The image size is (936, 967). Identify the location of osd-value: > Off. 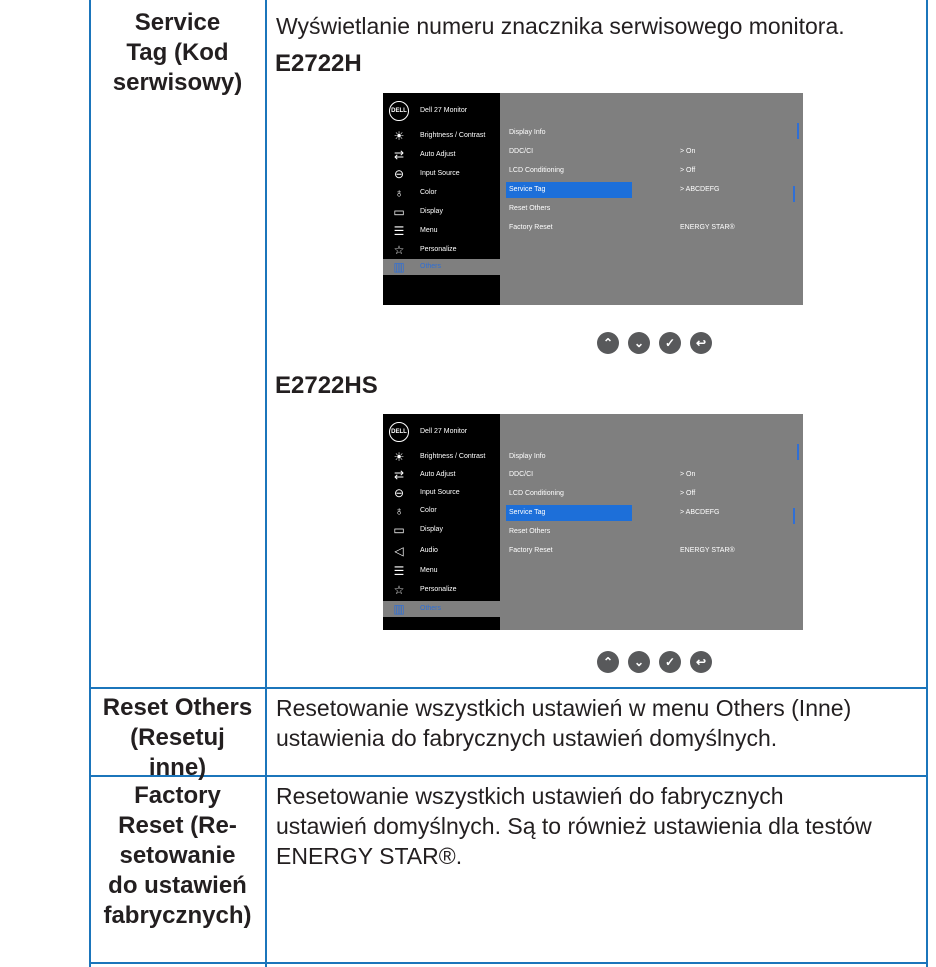
(688, 170).